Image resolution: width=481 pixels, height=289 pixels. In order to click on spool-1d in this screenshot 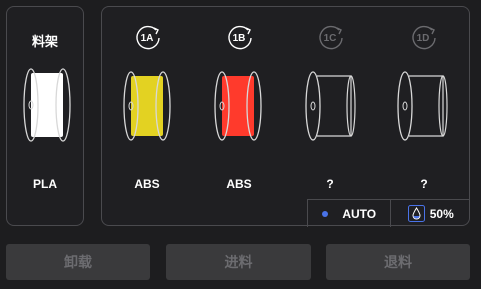, I will do `click(423, 106)`.